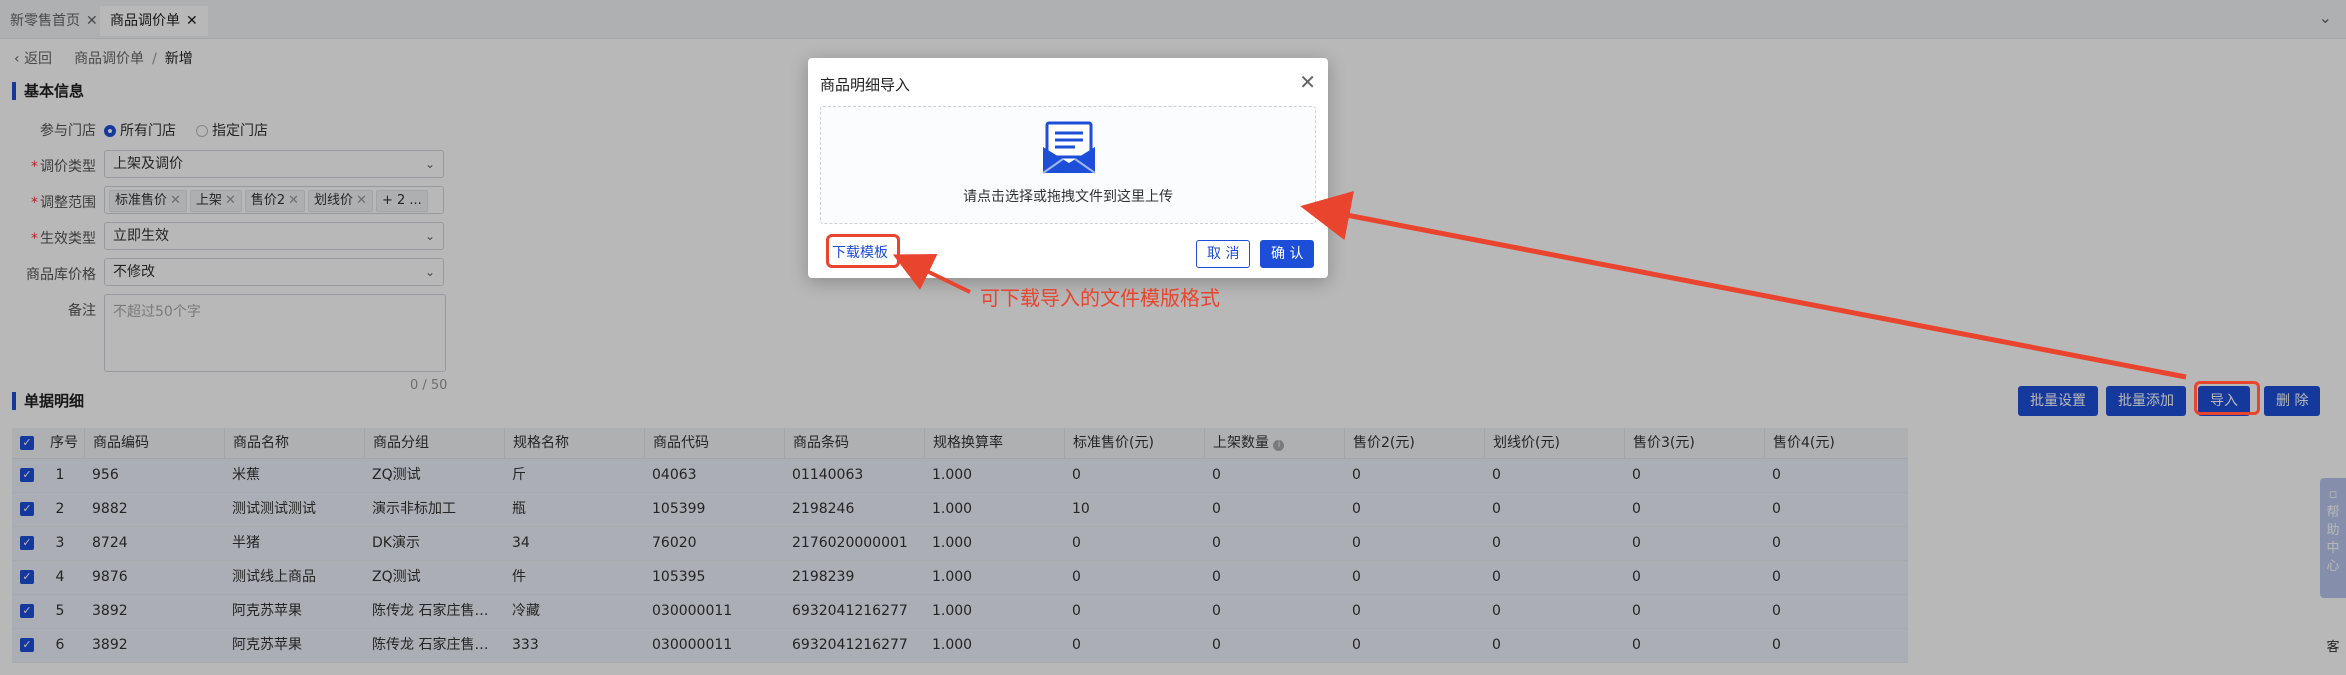  Describe the element at coordinates (931, 273) in the screenshot. I see `arrow-to-download` at that location.